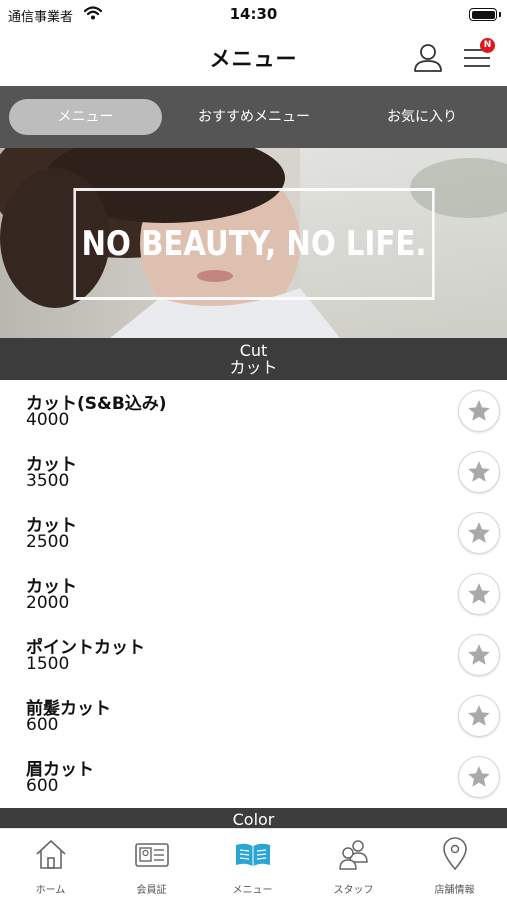 The height and width of the screenshot is (900, 507). Describe the element at coordinates (253, 532) in the screenshot. I see `list-item: カット 2500` at that location.